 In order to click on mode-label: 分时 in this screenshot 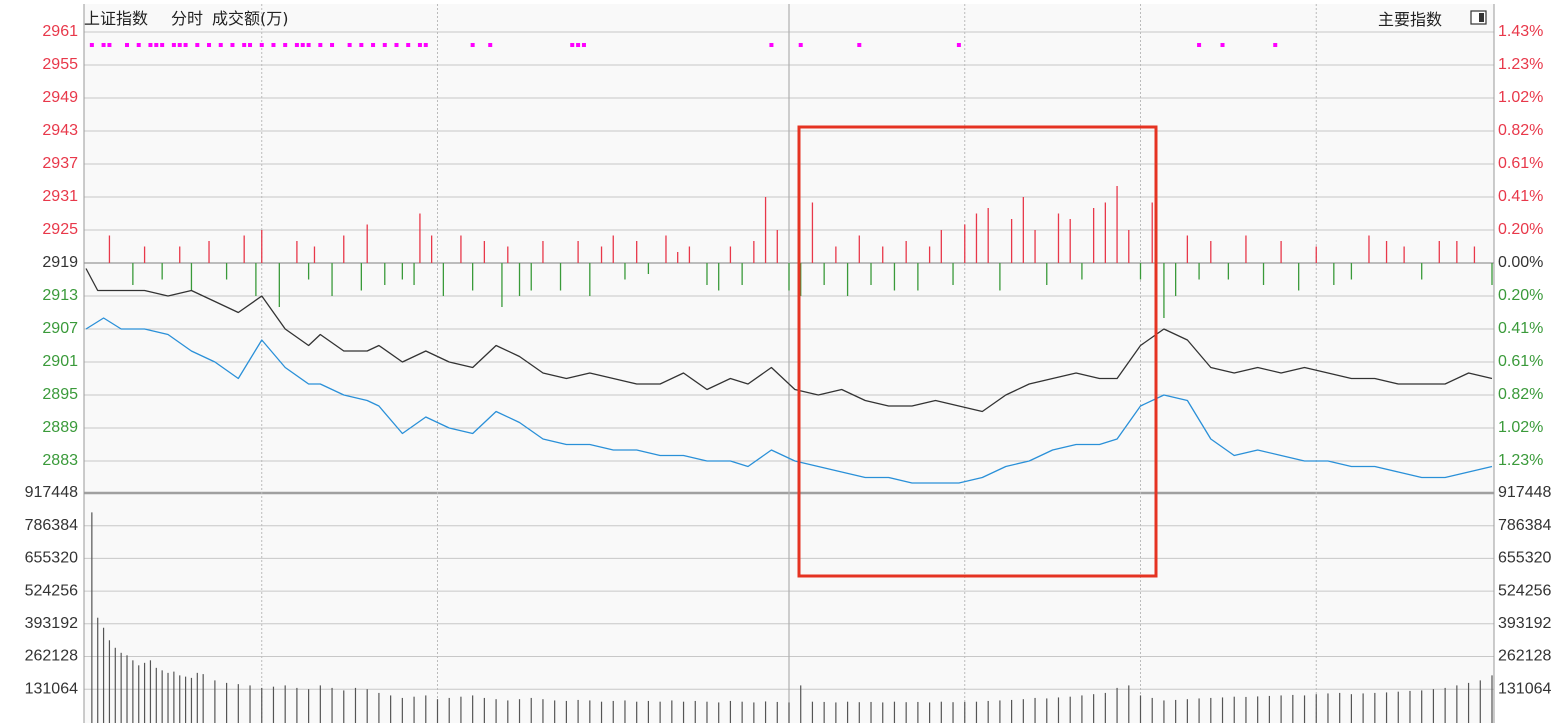, I will do `click(187, 18)`.